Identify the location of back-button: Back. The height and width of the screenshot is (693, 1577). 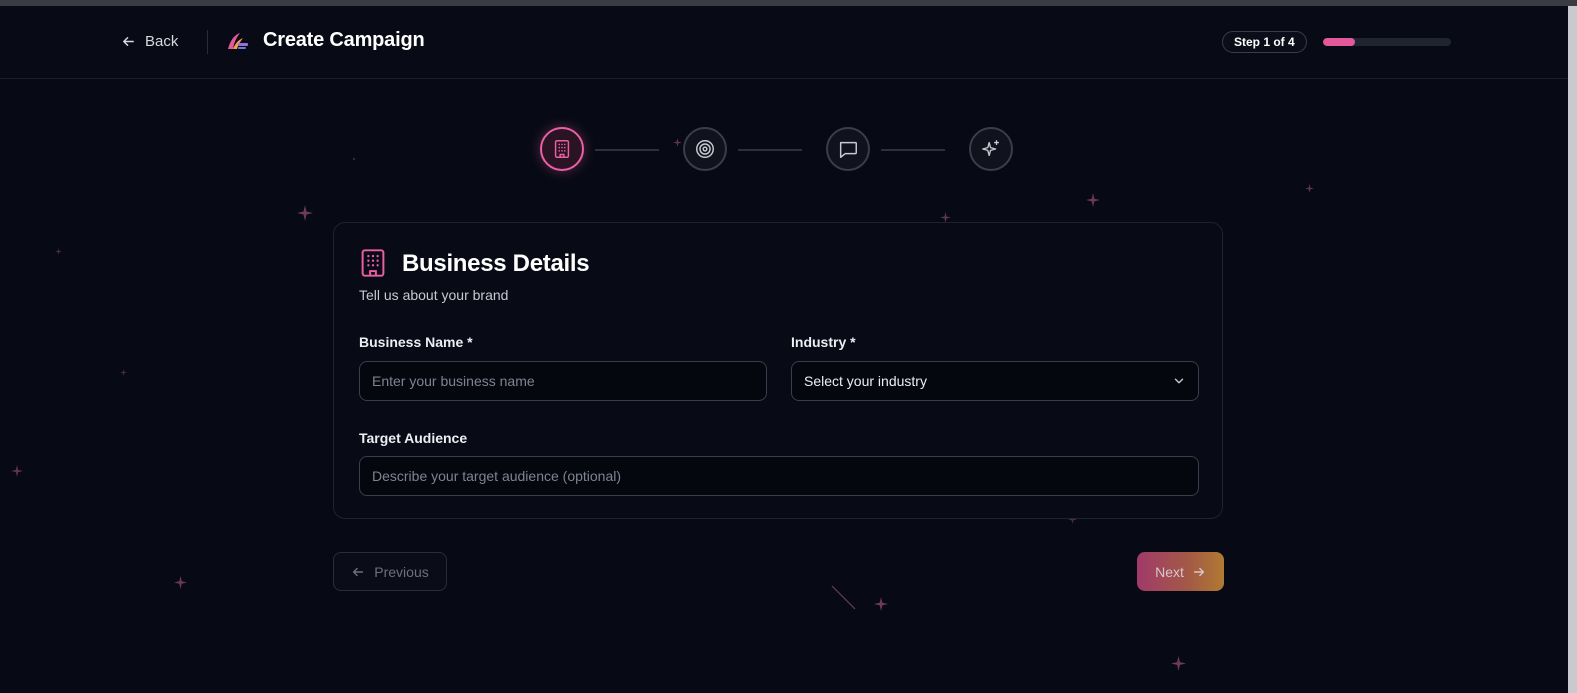
(149, 41).